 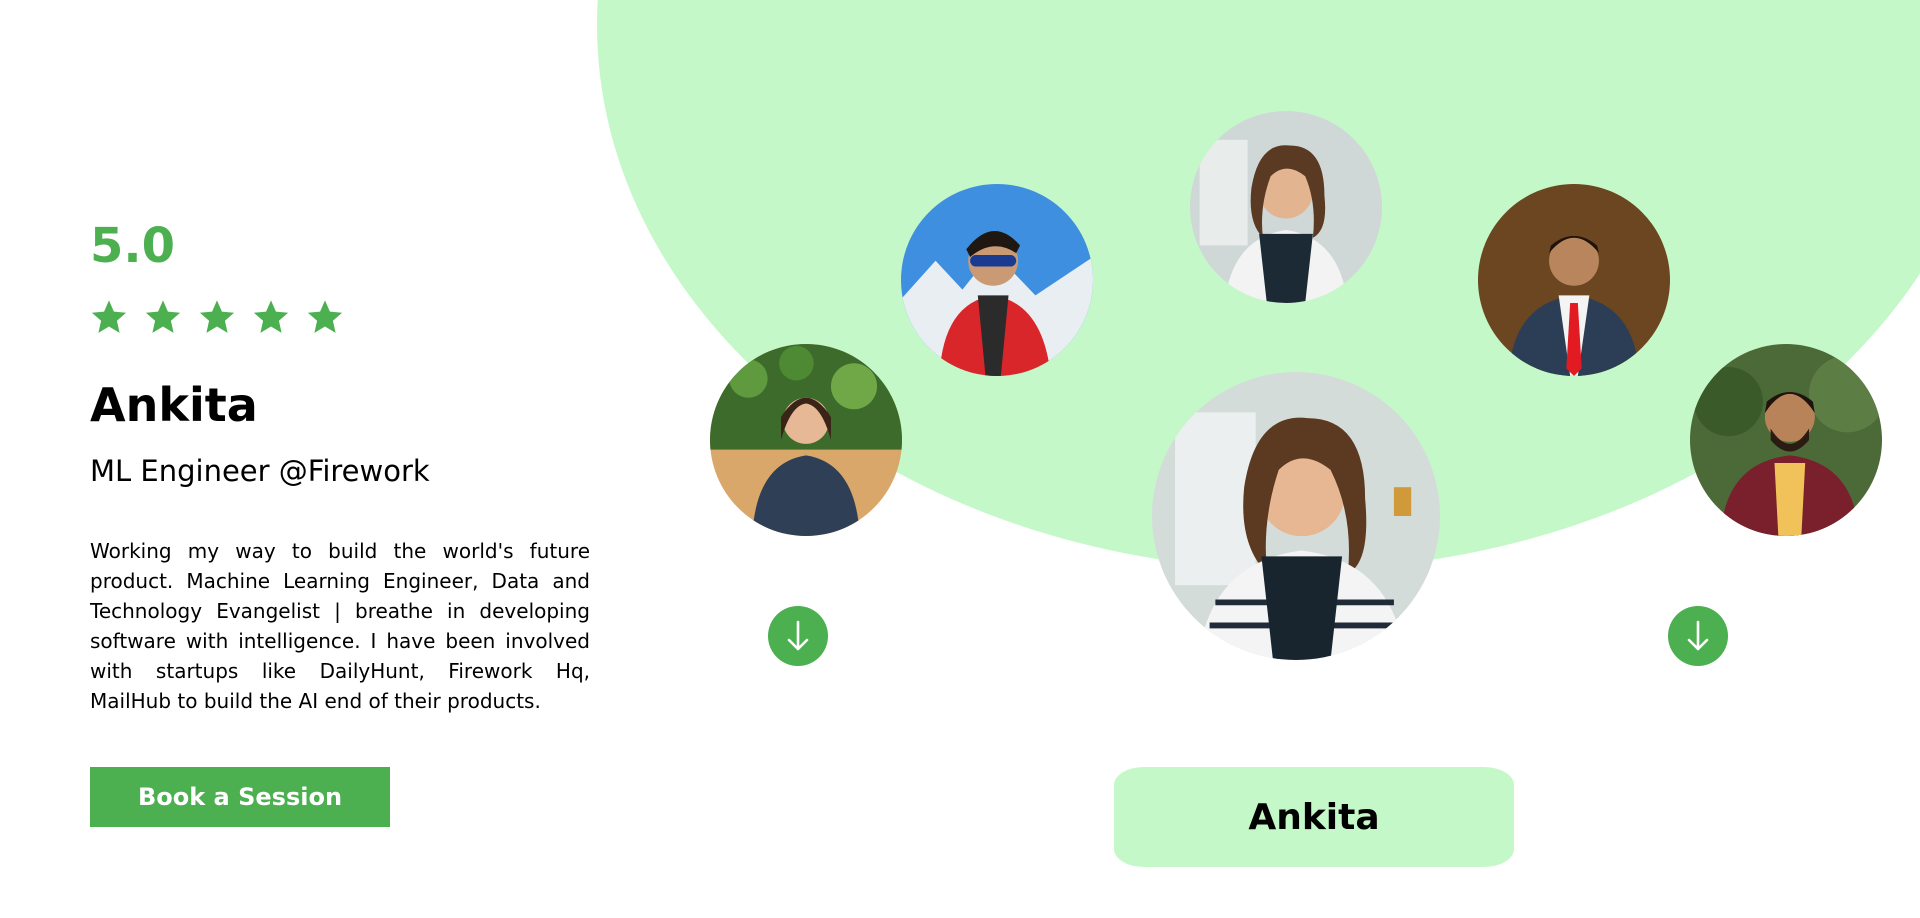 I want to click on selected-mentor-name-card: Ankita, so click(x=1314, y=817).